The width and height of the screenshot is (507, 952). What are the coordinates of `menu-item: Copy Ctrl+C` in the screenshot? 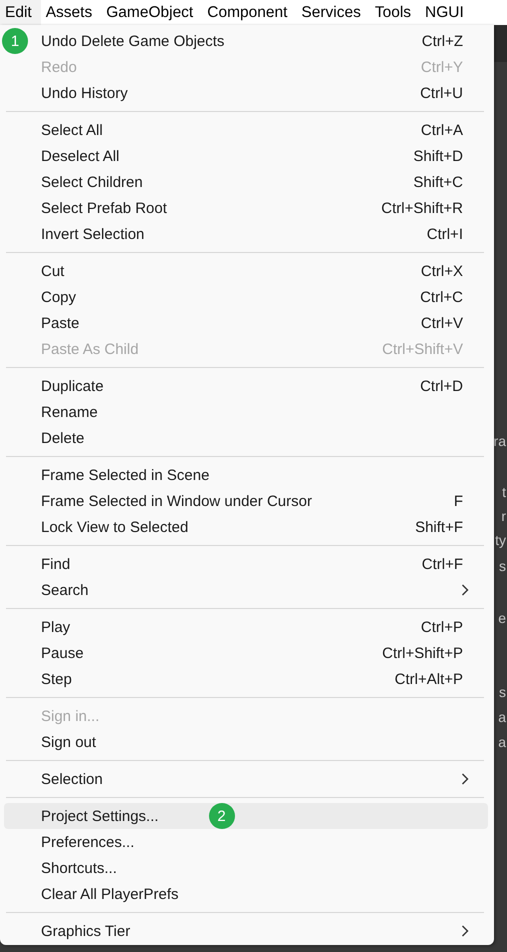 It's located at (246, 297).